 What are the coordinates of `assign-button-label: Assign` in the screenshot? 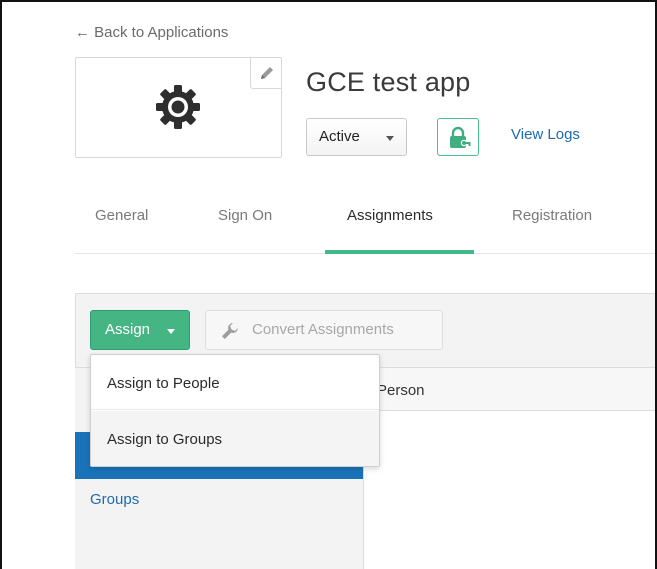 It's located at (128, 329).